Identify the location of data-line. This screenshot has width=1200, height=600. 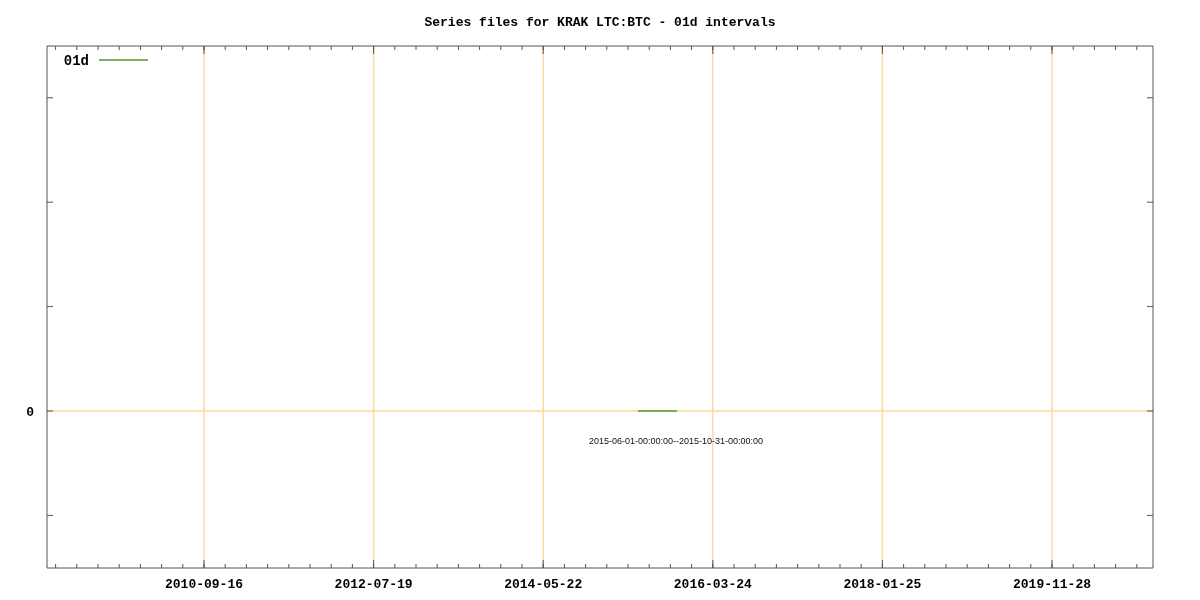
(657, 411).